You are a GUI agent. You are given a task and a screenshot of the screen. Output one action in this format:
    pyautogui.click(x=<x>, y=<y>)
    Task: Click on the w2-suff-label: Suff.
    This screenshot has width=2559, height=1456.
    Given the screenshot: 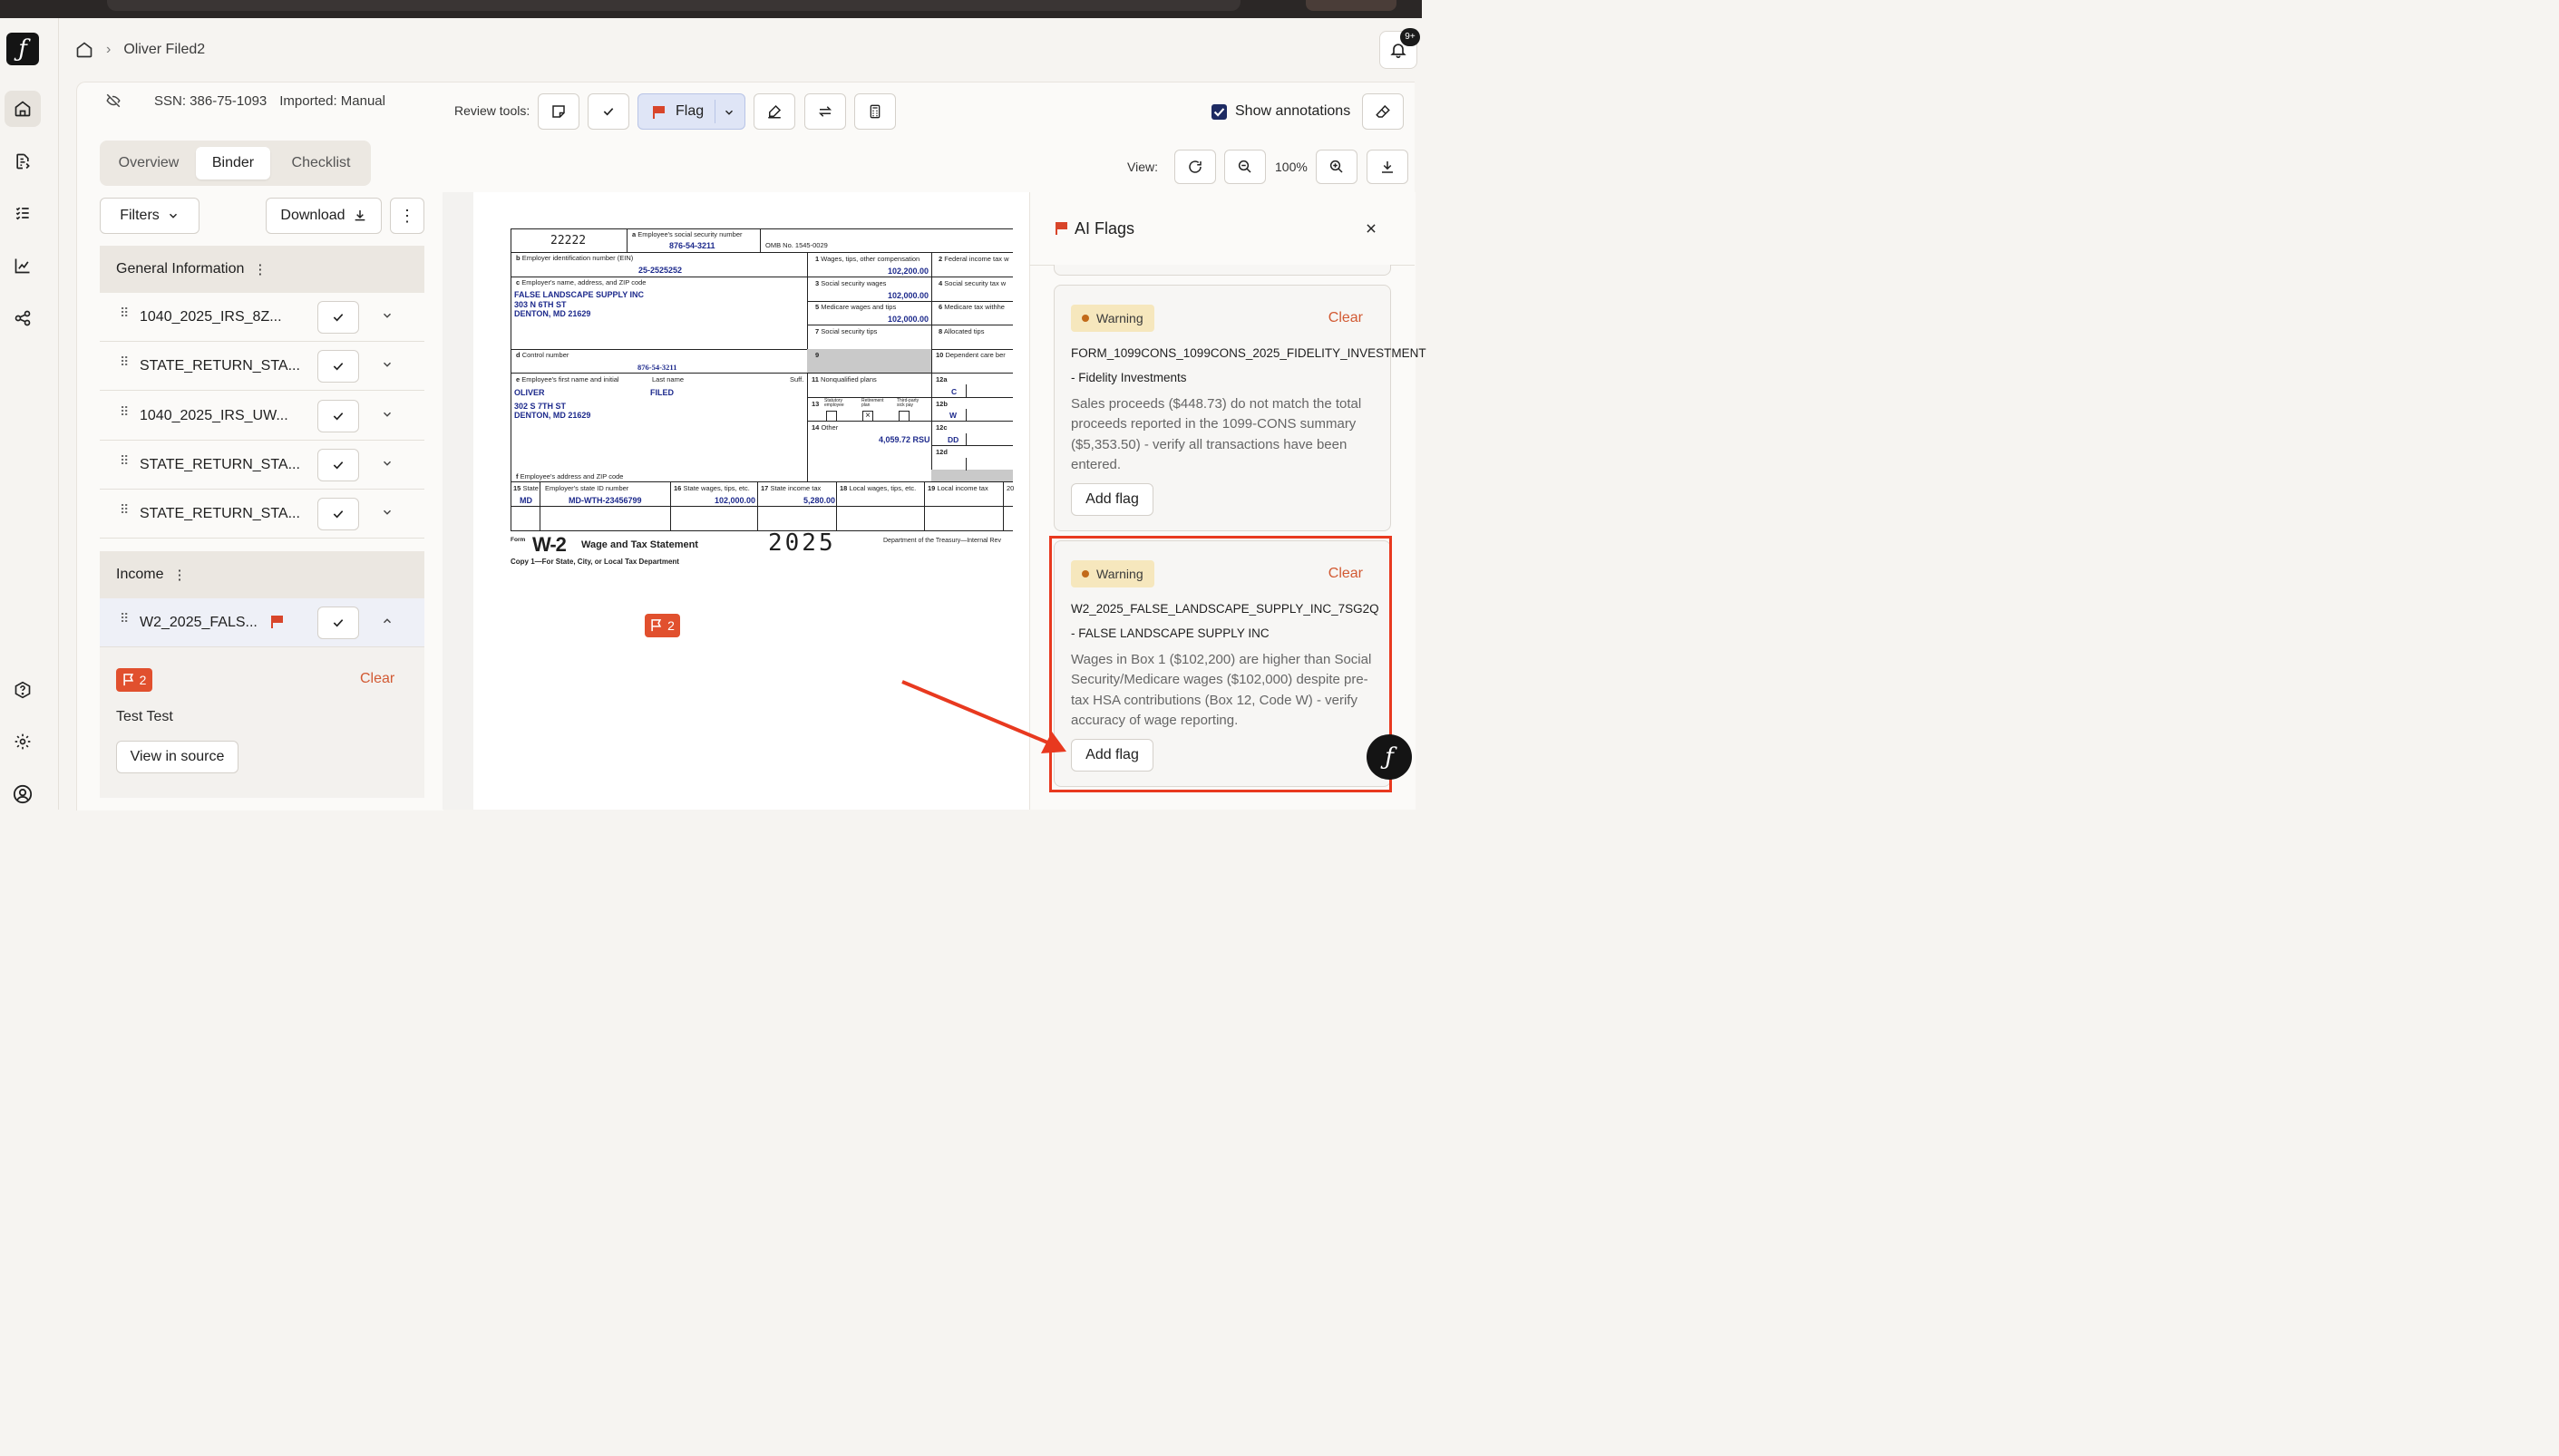 What is the action you would take?
    pyautogui.click(x=797, y=379)
    